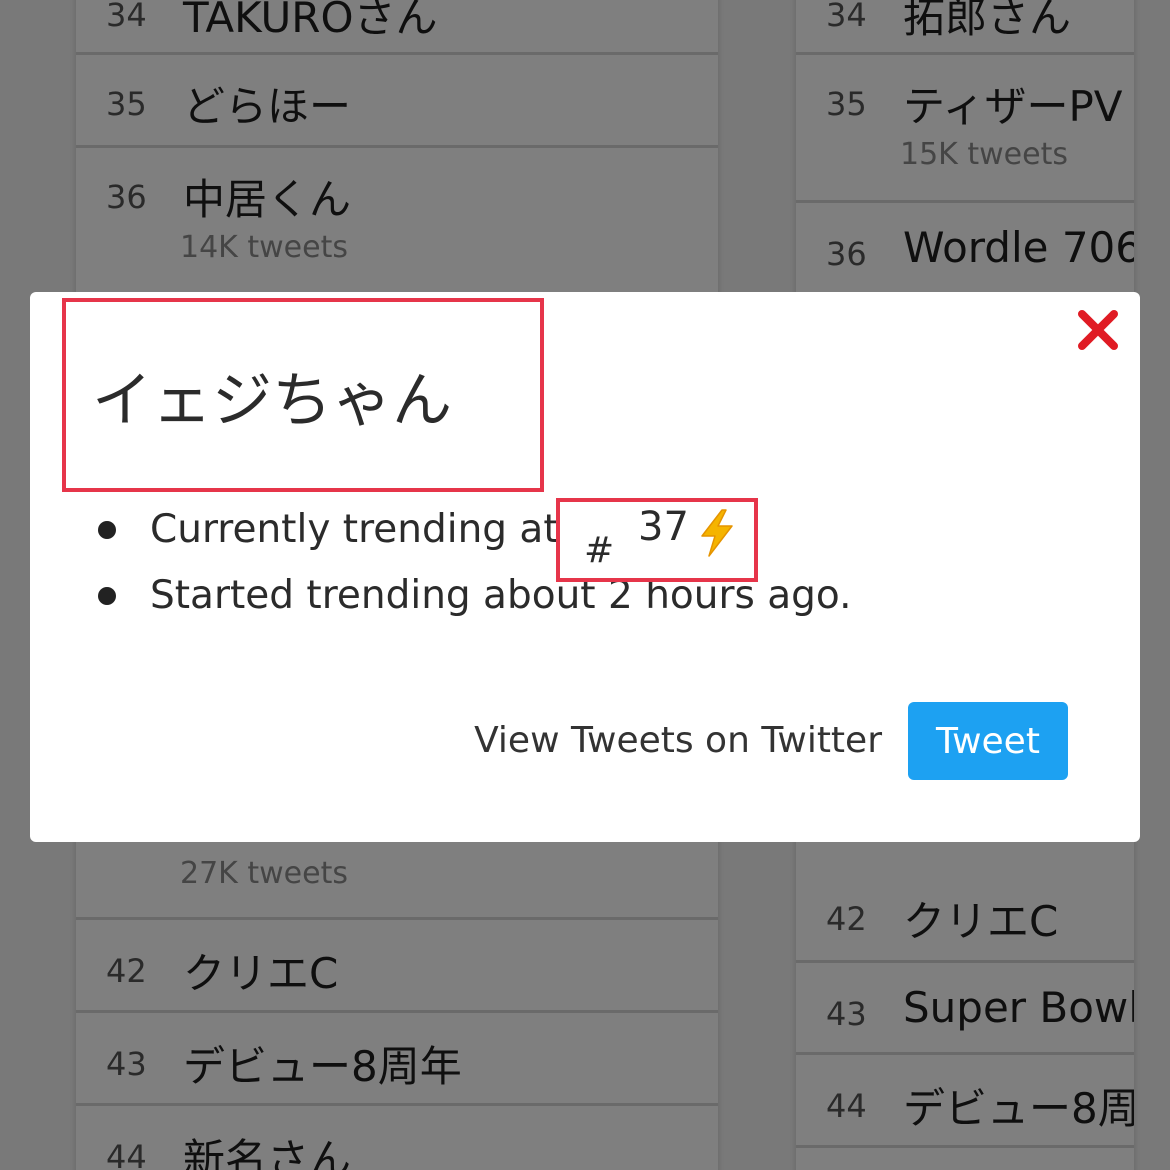 This screenshot has height=1170, width=1170. I want to click on view-tweets-link: View Tweets on Twitter, so click(678, 740).